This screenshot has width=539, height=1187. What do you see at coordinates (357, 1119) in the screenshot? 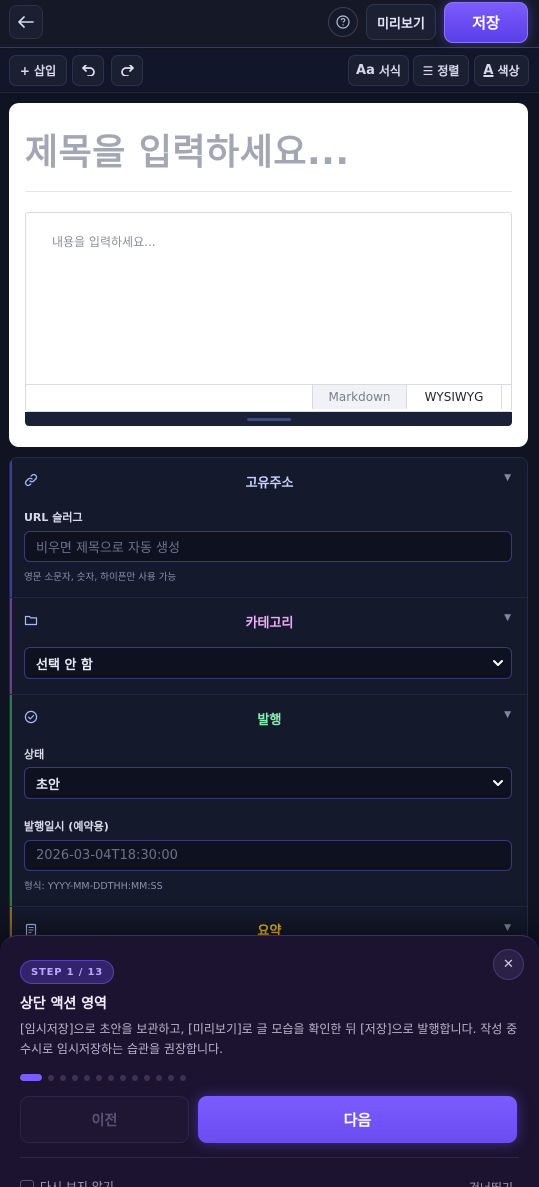
I see `tour-next-button: 다음` at bounding box center [357, 1119].